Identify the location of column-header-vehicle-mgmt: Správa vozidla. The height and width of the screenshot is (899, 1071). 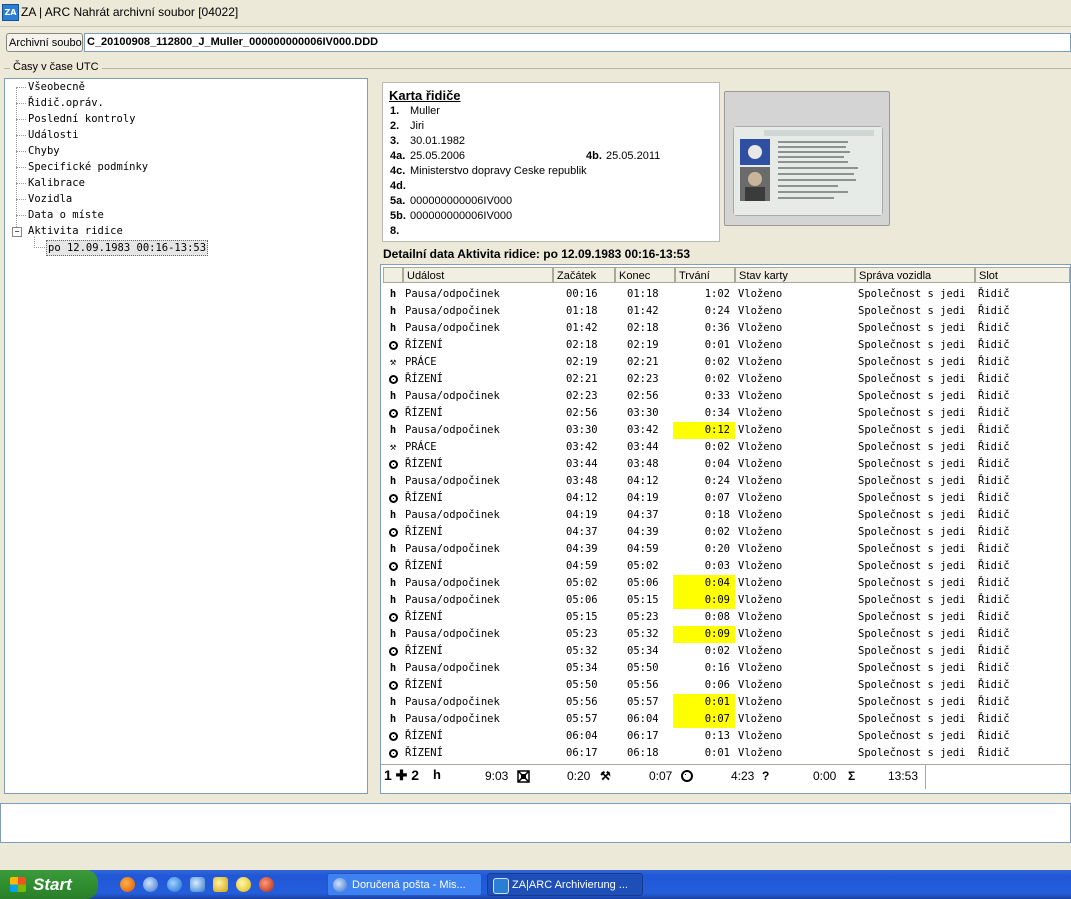
(915, 275).